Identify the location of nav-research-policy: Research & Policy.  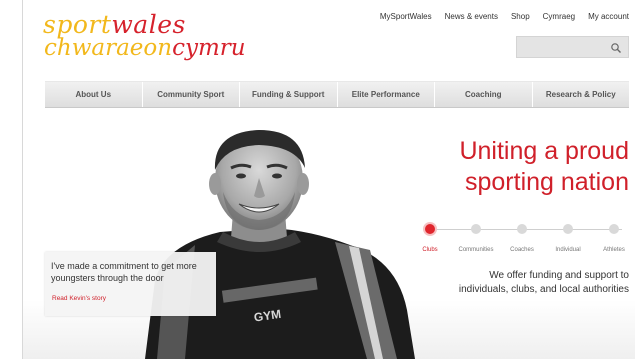
(581, 94).